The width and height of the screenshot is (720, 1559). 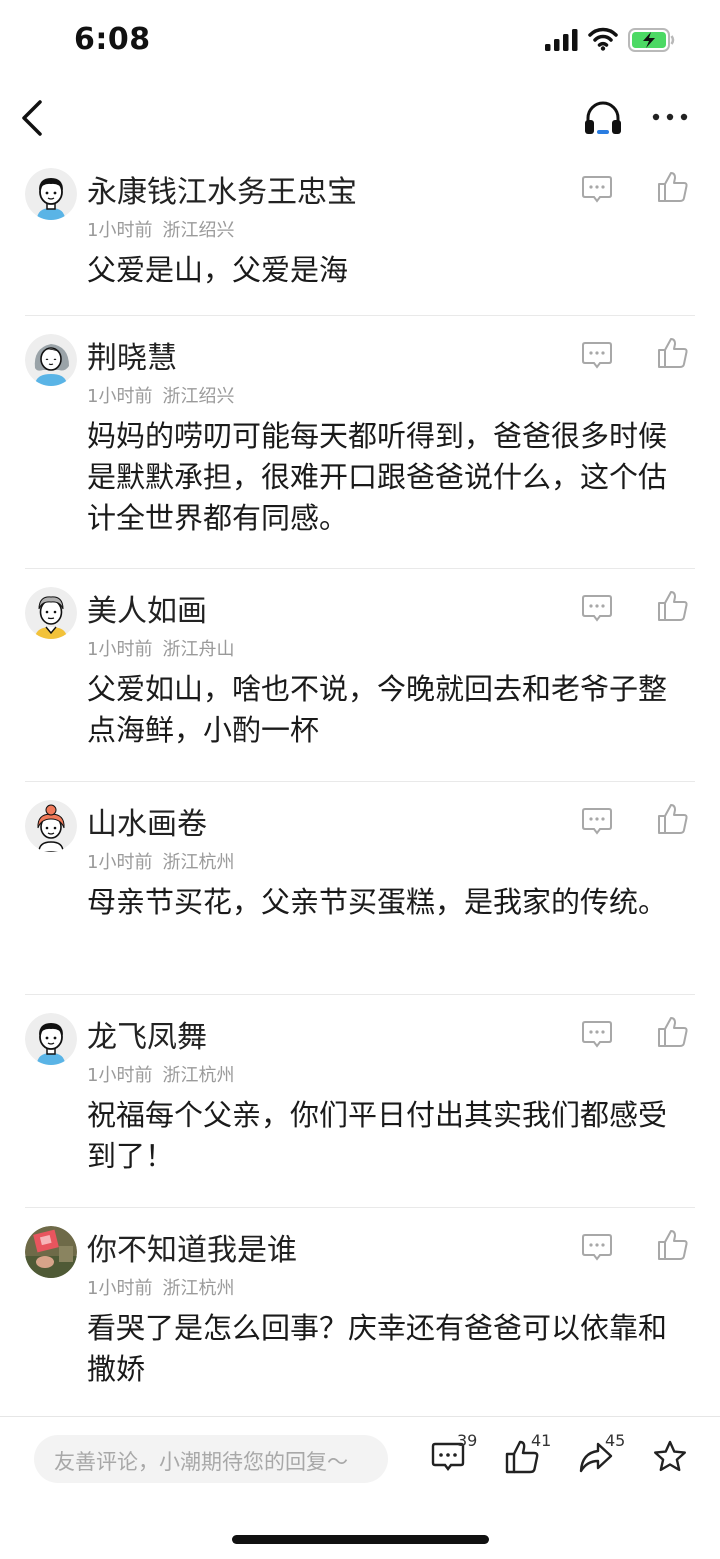 What do you see at coordinates (670, 117) in the screenshot?
I see `more-icon` at bounding box center [670, 117].